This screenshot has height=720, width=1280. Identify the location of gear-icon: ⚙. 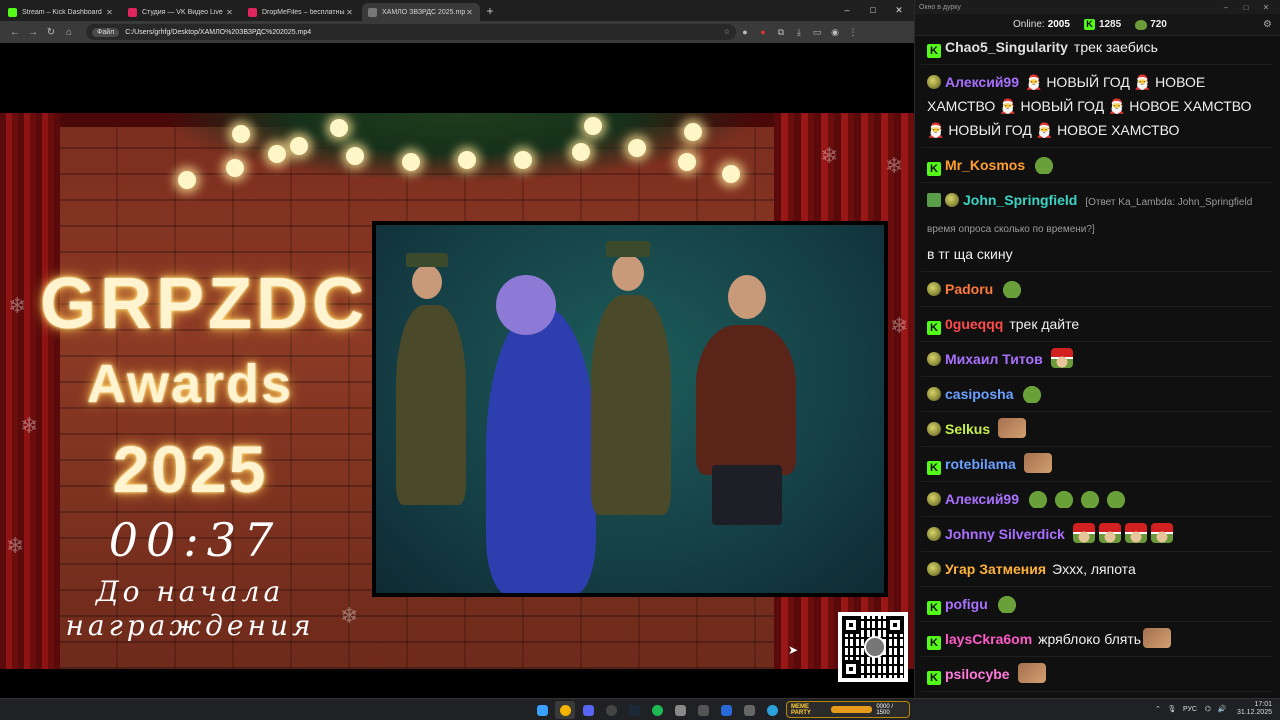
(1267, 24).